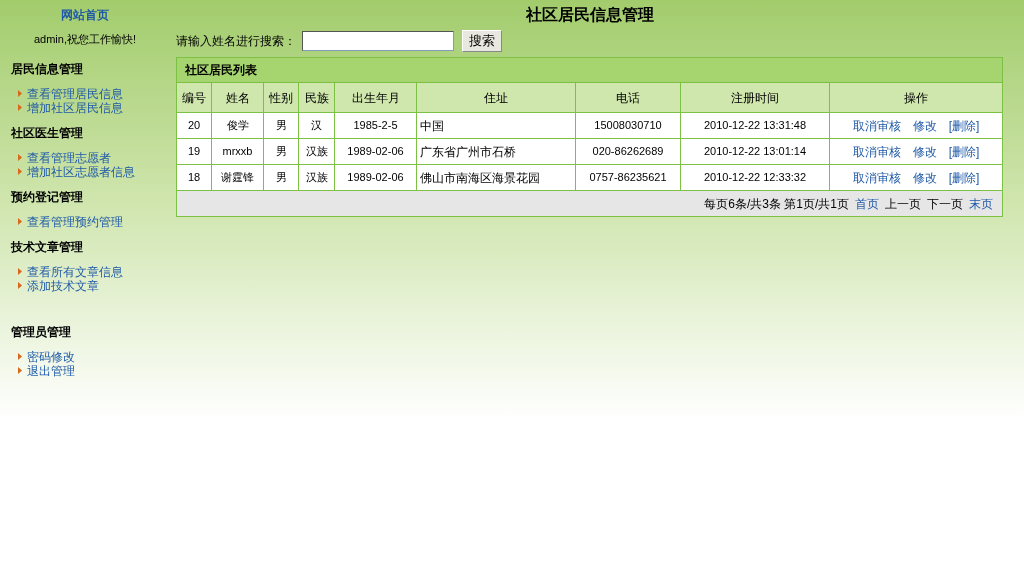 This screenshot has width=1024, height=567. I want to click on table-cell: 15008030710, so click(628, 125).